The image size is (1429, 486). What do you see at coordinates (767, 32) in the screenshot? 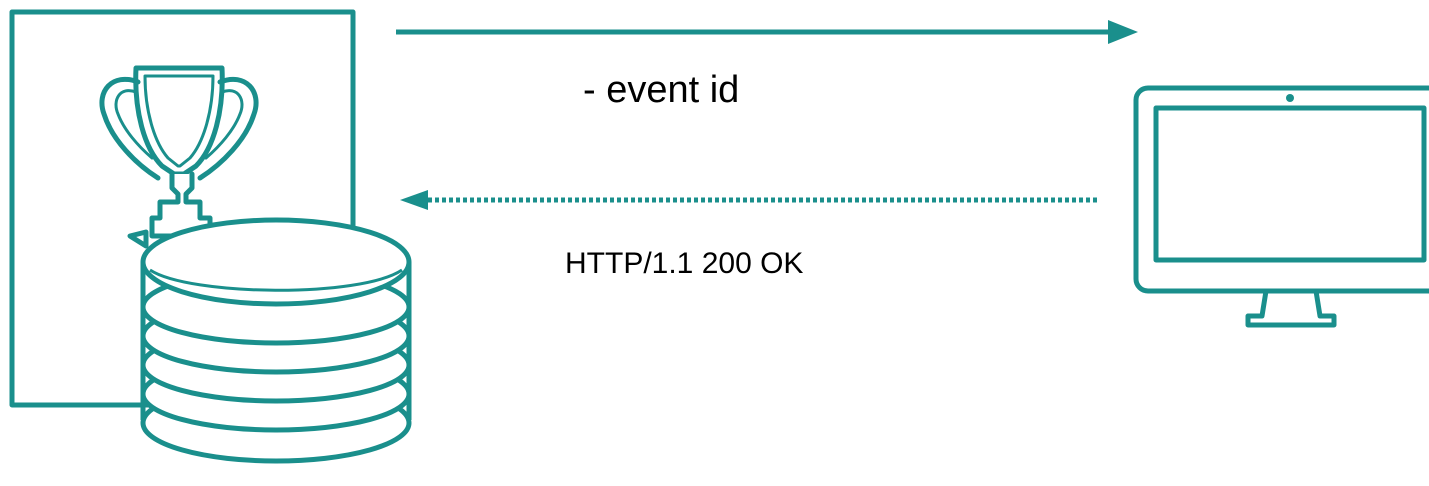
I see `request-arrow` at bounding box center [767, 32].